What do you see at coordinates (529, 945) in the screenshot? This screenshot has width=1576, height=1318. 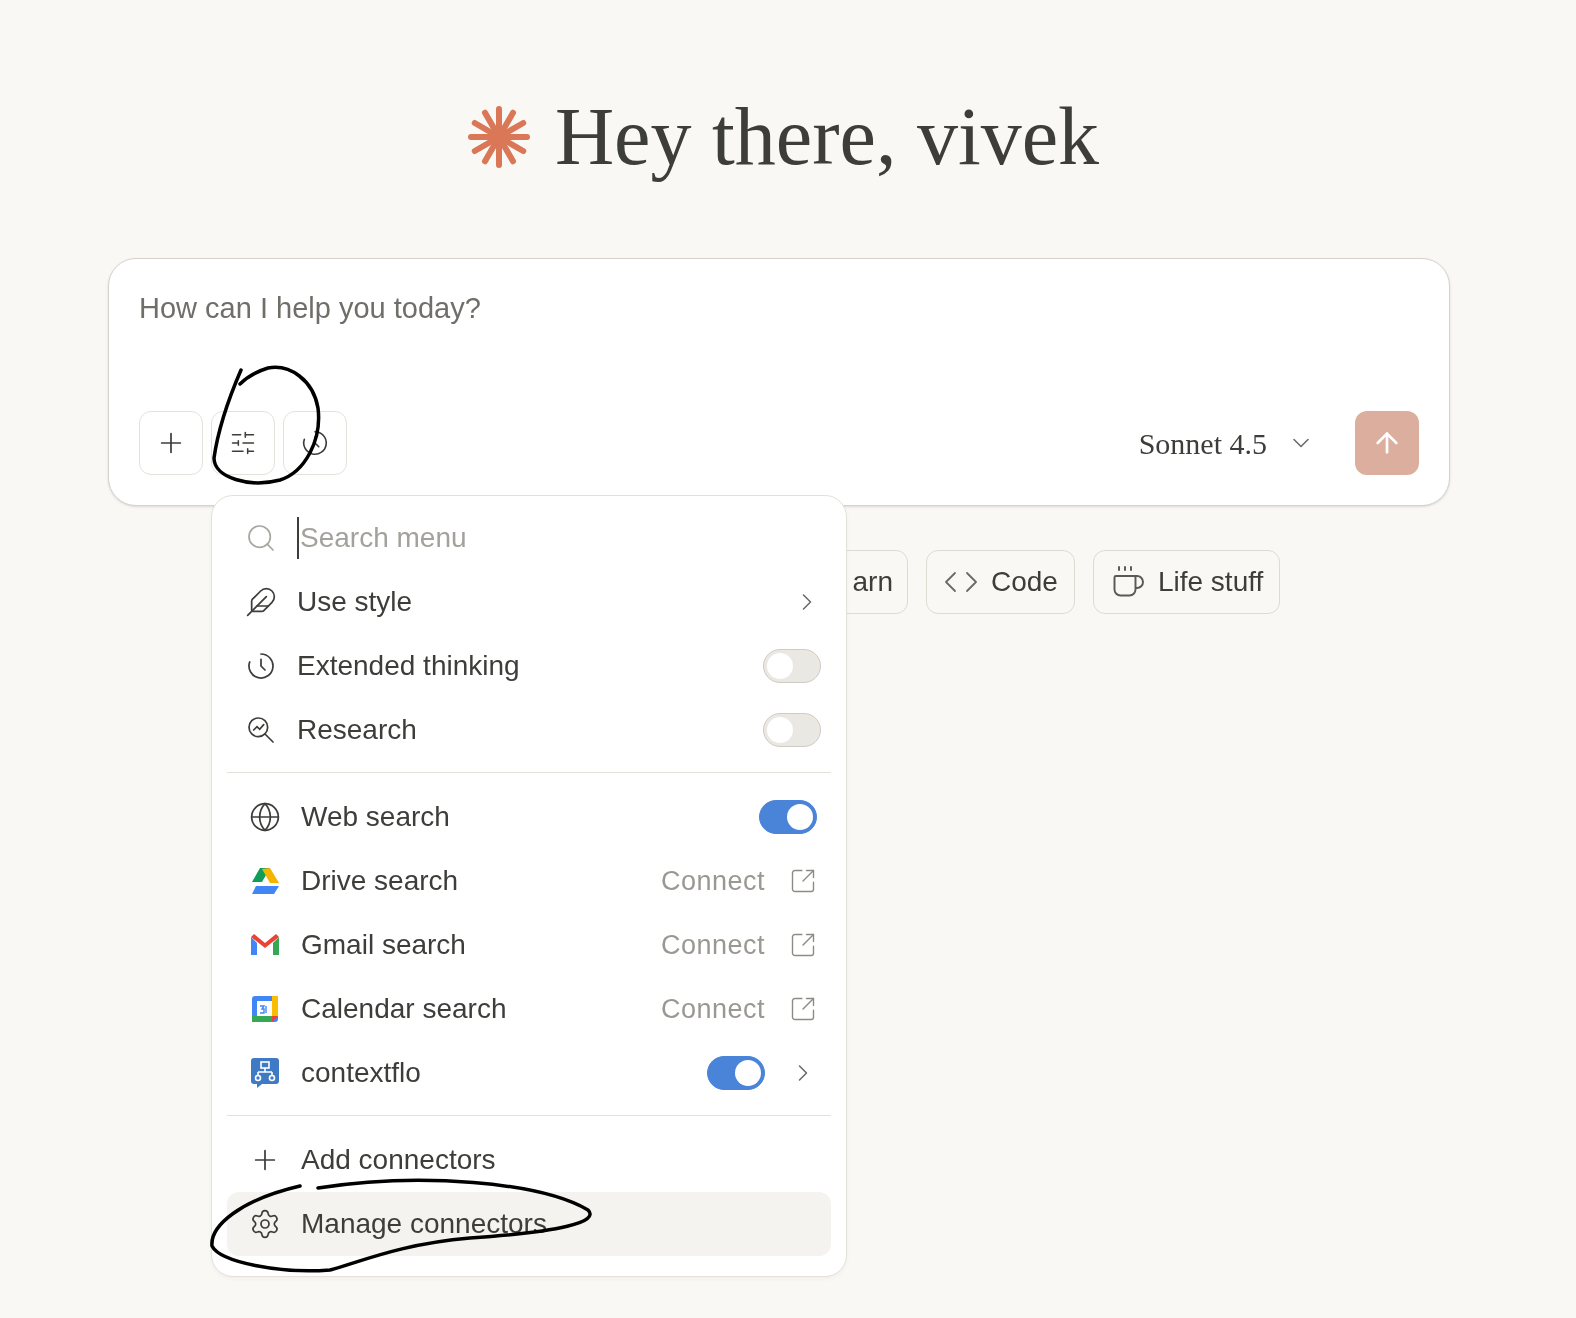 I see `menu-item: Gmail search Connect` at bounding box center [529, 945].